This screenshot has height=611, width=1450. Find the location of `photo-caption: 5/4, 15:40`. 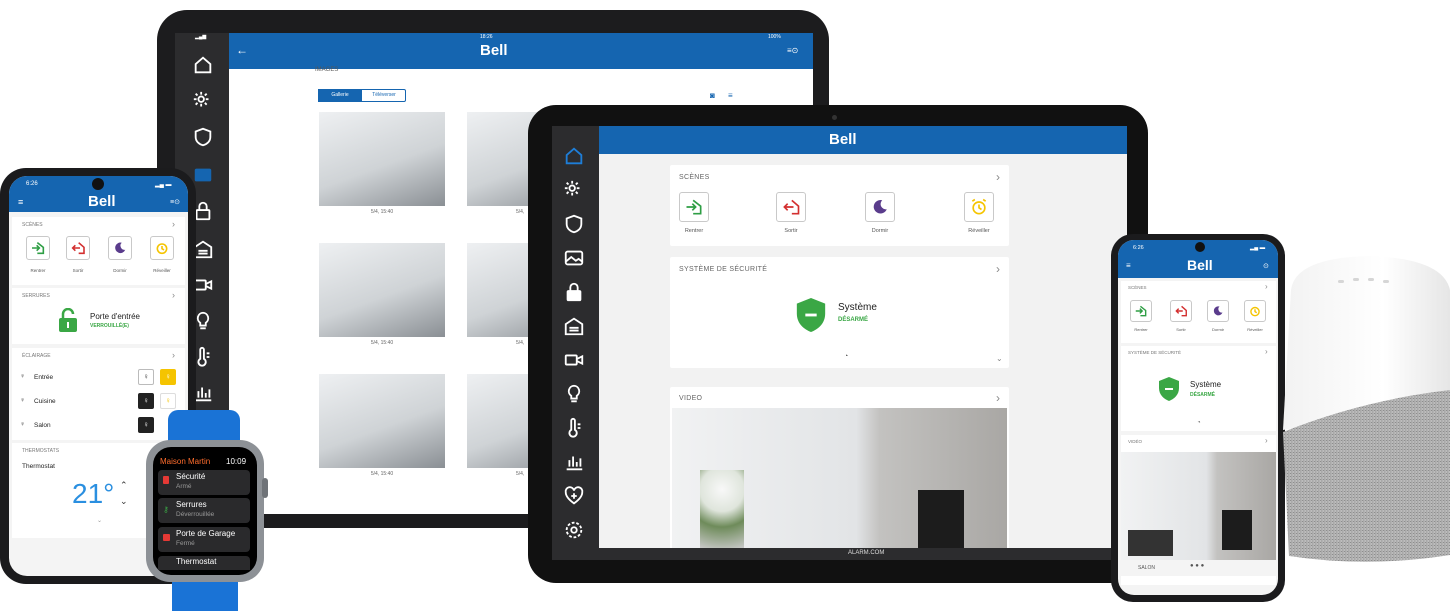

photo-caption: 5/4, 15:40 is located at coordinates (382, 343).